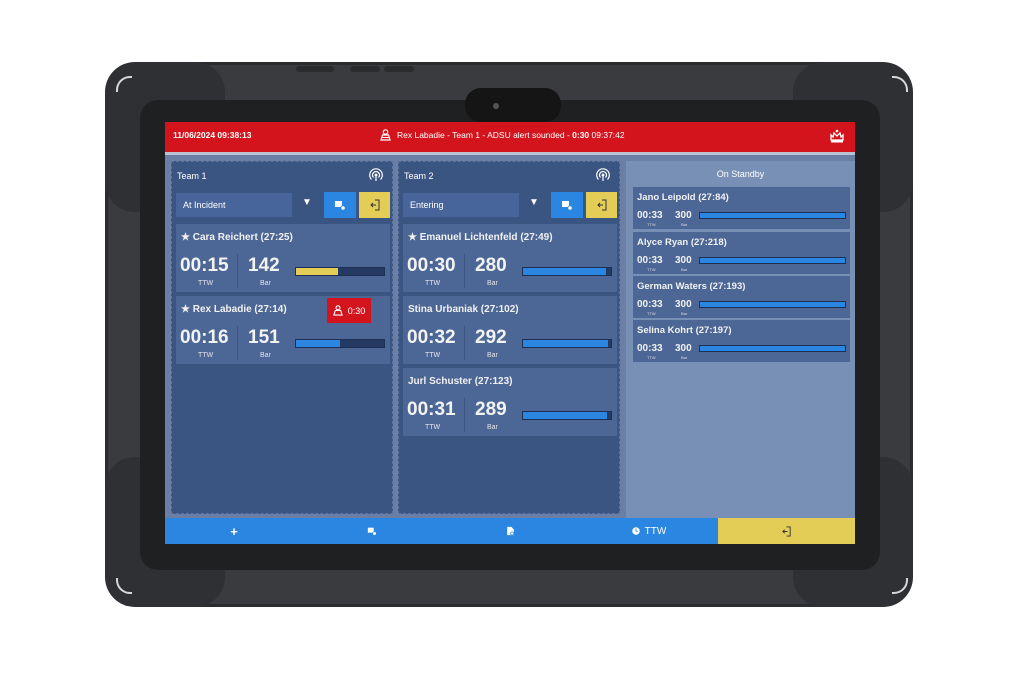  What do you see at coordinates (741, 297) in the screenshot?
I see `standby-card: German Waters (27:193) 00:33 TTW 300 Bar` at bounding box center [741, 297].